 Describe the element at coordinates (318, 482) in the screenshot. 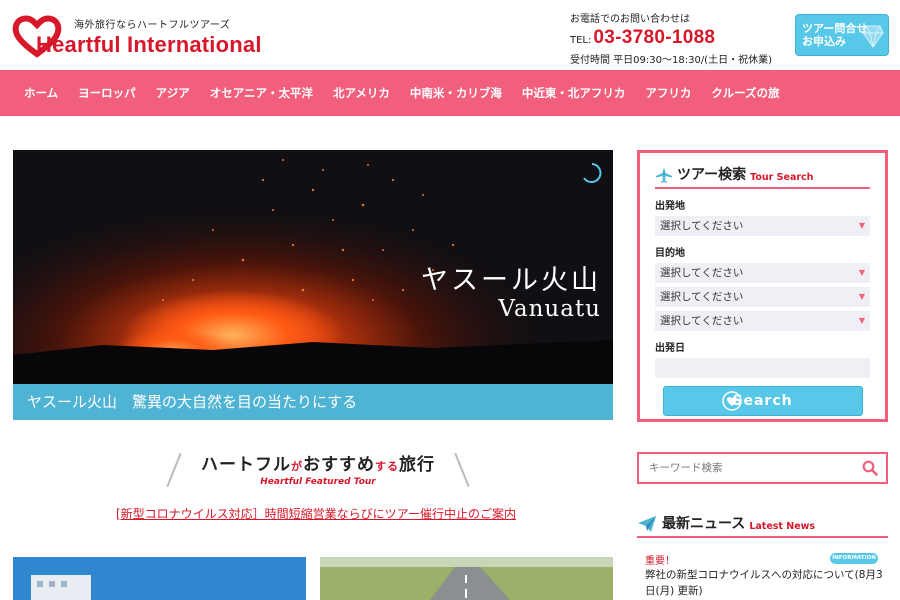

I see `featured-subtitle: Heartful Featured Tour` at that location.